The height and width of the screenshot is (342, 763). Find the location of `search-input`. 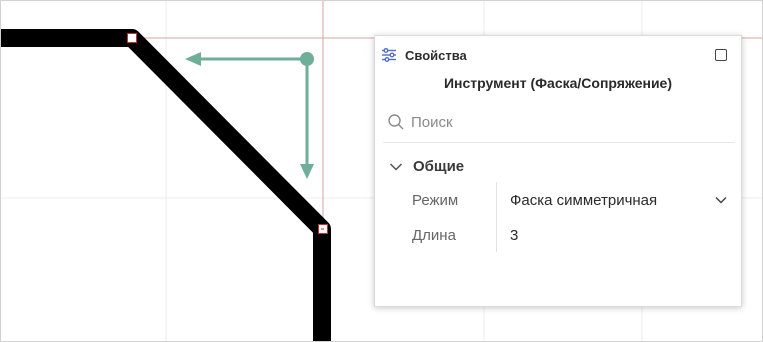

search-input is located at coordinates (561, 122).